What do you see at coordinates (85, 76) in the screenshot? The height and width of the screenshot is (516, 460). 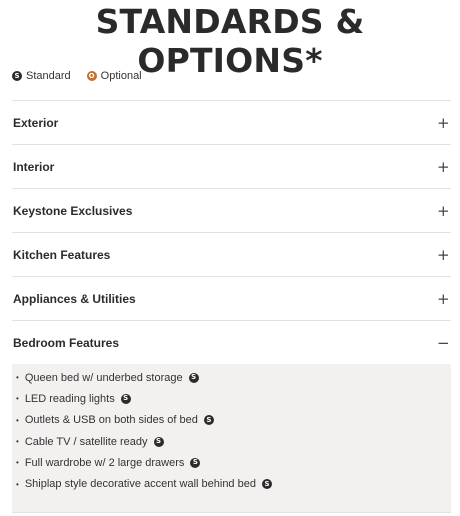 I see `legend: S Standard O Optional` at bounding box center [85, 76].